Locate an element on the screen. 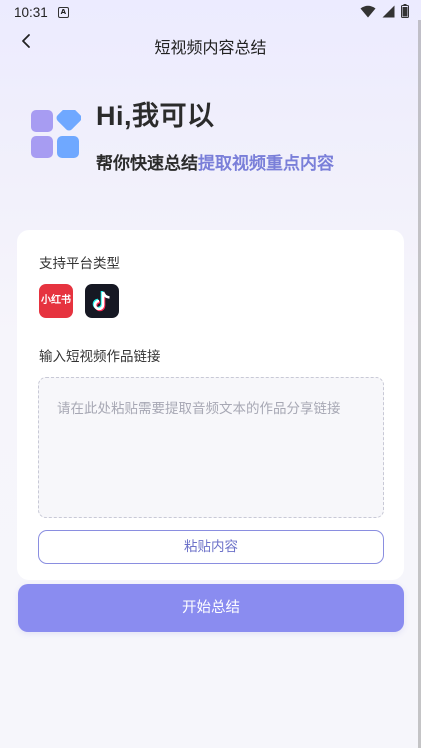  xiaohongshu-icon: 小红书 is located at coordinates (56, 301).